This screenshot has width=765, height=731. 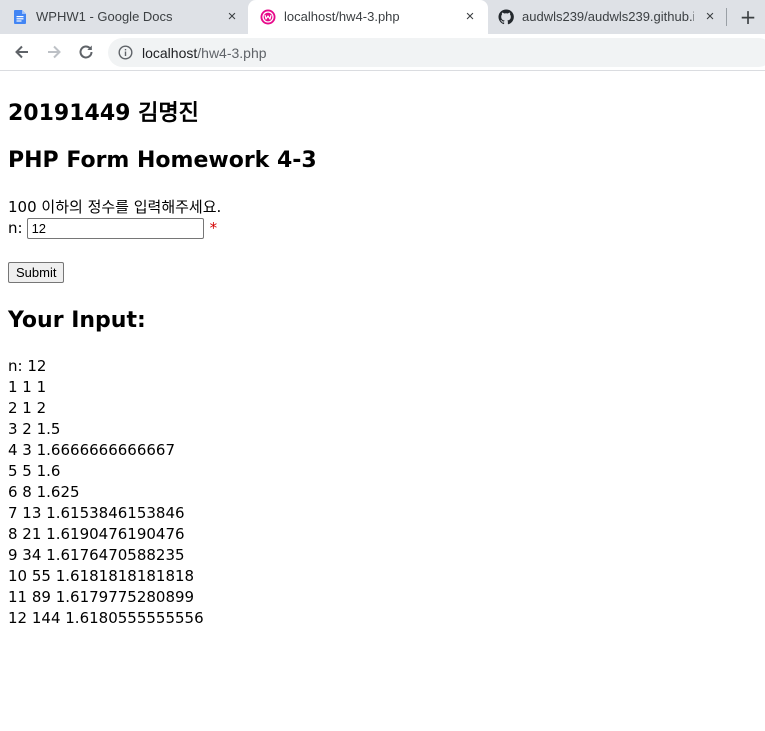 What do you see at coordinates (101, 576) in the screenshot?
I see `result-row: 10 55 1.6181818181818` at bounding box center [101, 576].